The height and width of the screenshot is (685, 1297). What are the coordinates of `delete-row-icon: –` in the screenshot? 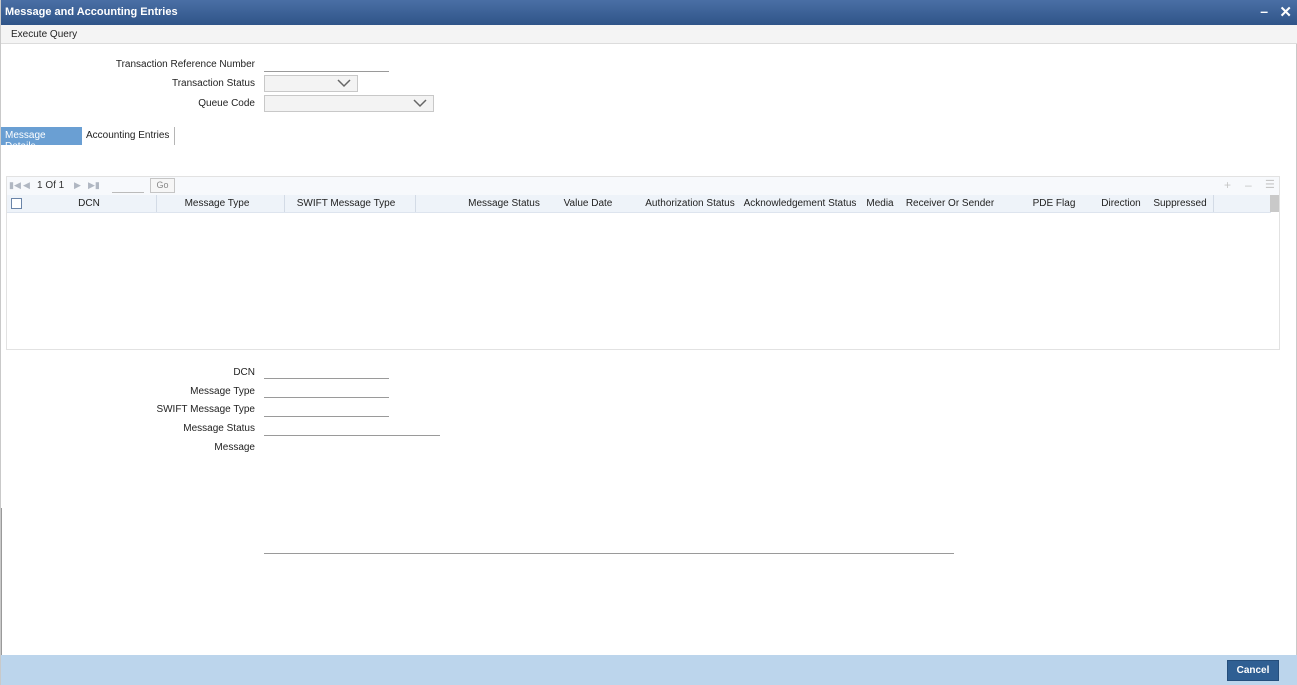 It's located at (1248, 185).